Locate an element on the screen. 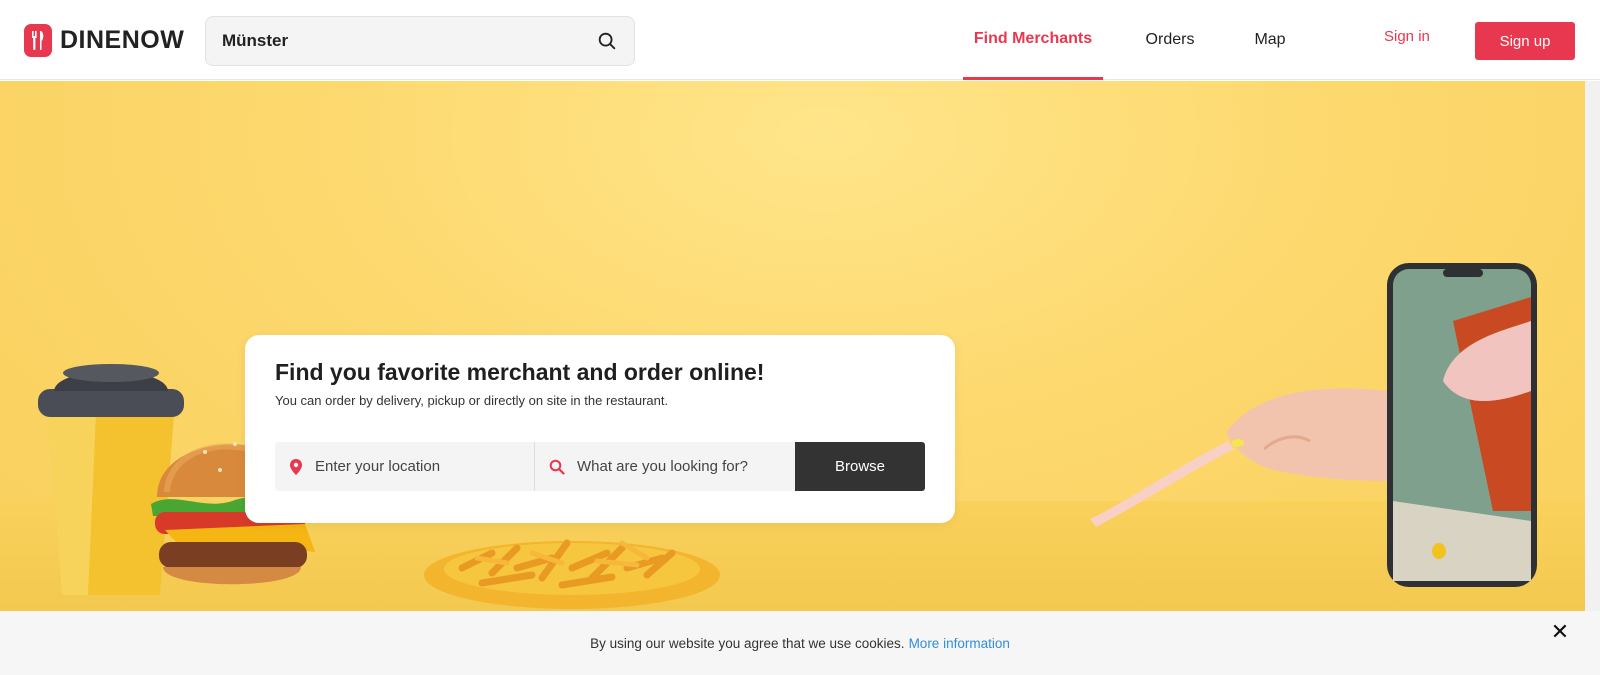 This screenshot has height=675, width=1600. city-search-field: Münster is located at coordinates (420, 41).